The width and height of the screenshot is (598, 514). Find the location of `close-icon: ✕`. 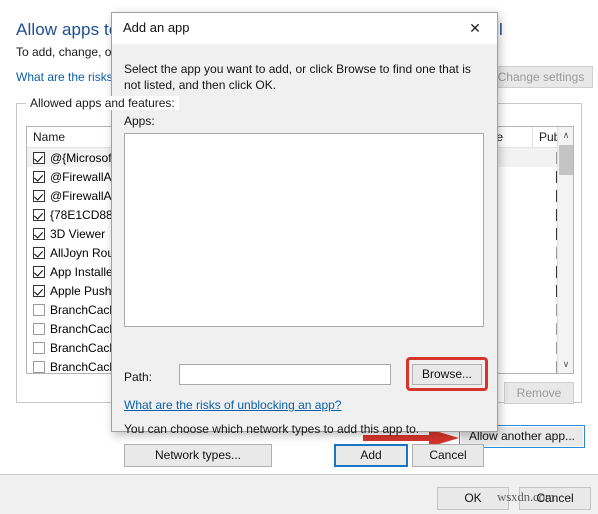

close-icon: ✕ is located at coordinates (475, 28).